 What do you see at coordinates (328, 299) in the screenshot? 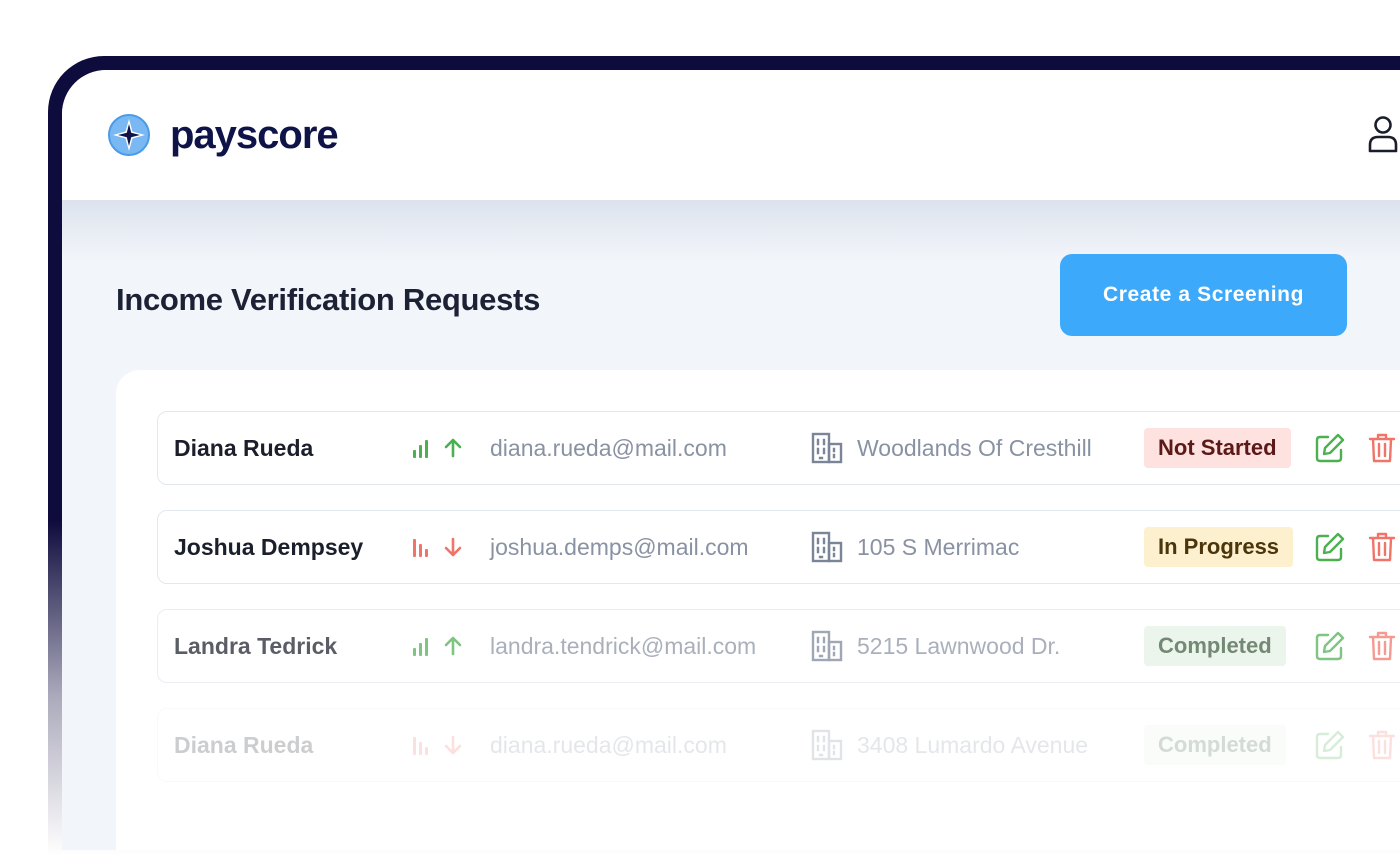
I see `page-title: Income Verification Requests` at bounding box center [328, 299].